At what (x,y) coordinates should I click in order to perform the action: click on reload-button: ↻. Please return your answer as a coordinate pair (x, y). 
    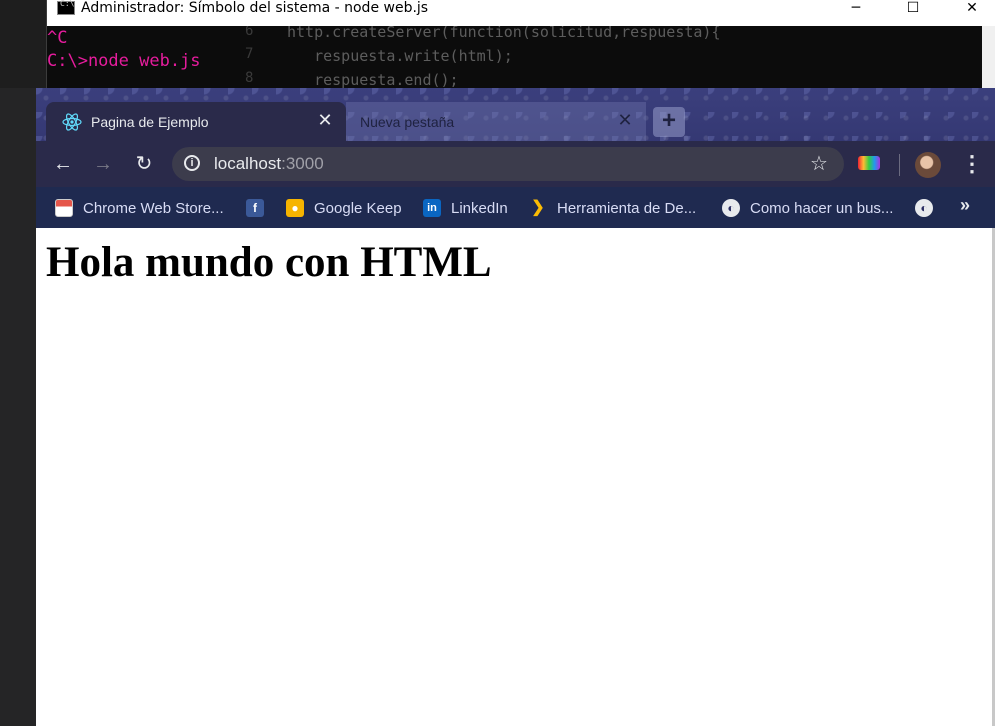
    Looking at the image, I should click on (144, 164).